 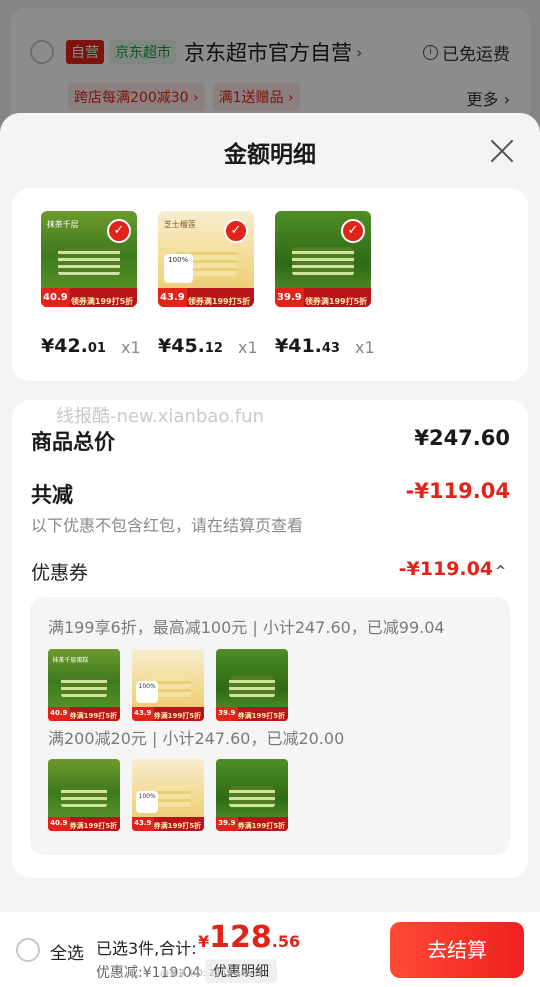 I want to click on product-image: 抹茶千层 领券满199打5折 40.9 ✓, so click(x=89, y=259).